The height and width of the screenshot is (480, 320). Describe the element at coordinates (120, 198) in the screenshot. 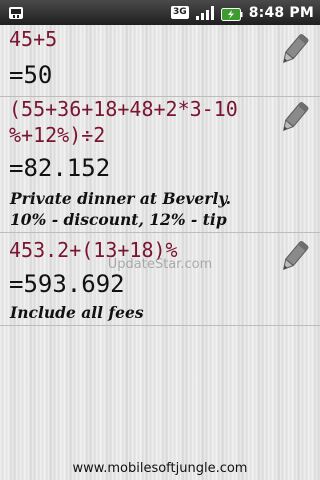

I see `entry-note-line-1: Private dinner at Beverly.` at that location.